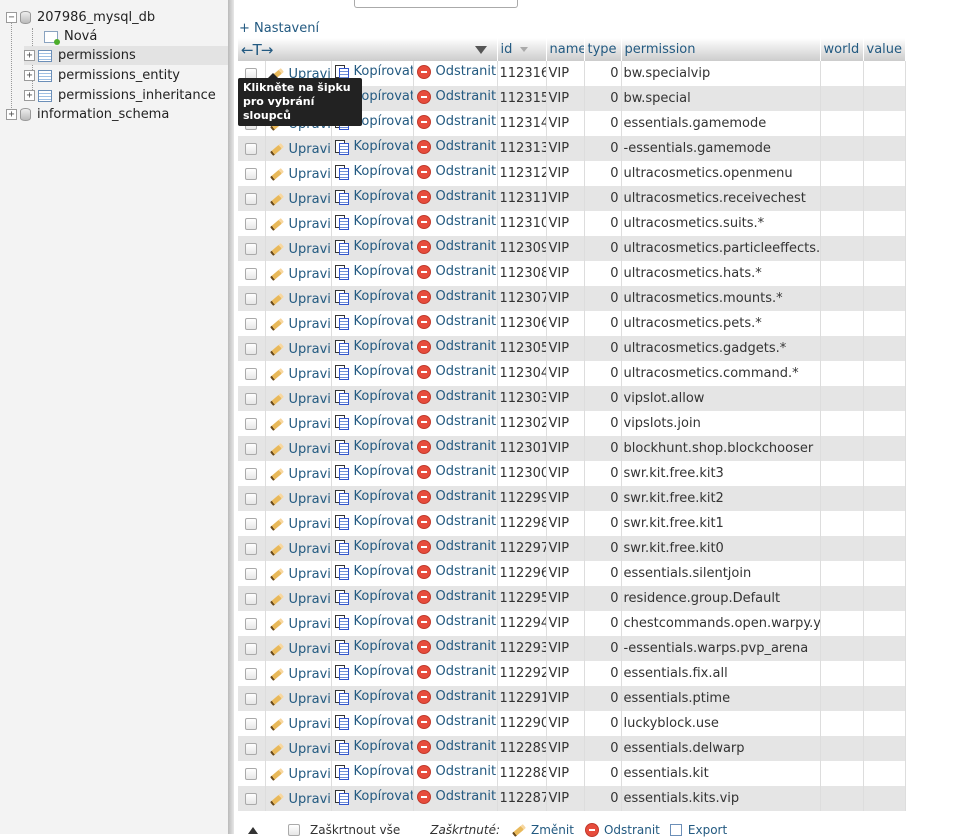  What do you see at coordinates (11, 17) in the screenshot?
I see `collapse-icon: −` at bounding box center [11, 17].